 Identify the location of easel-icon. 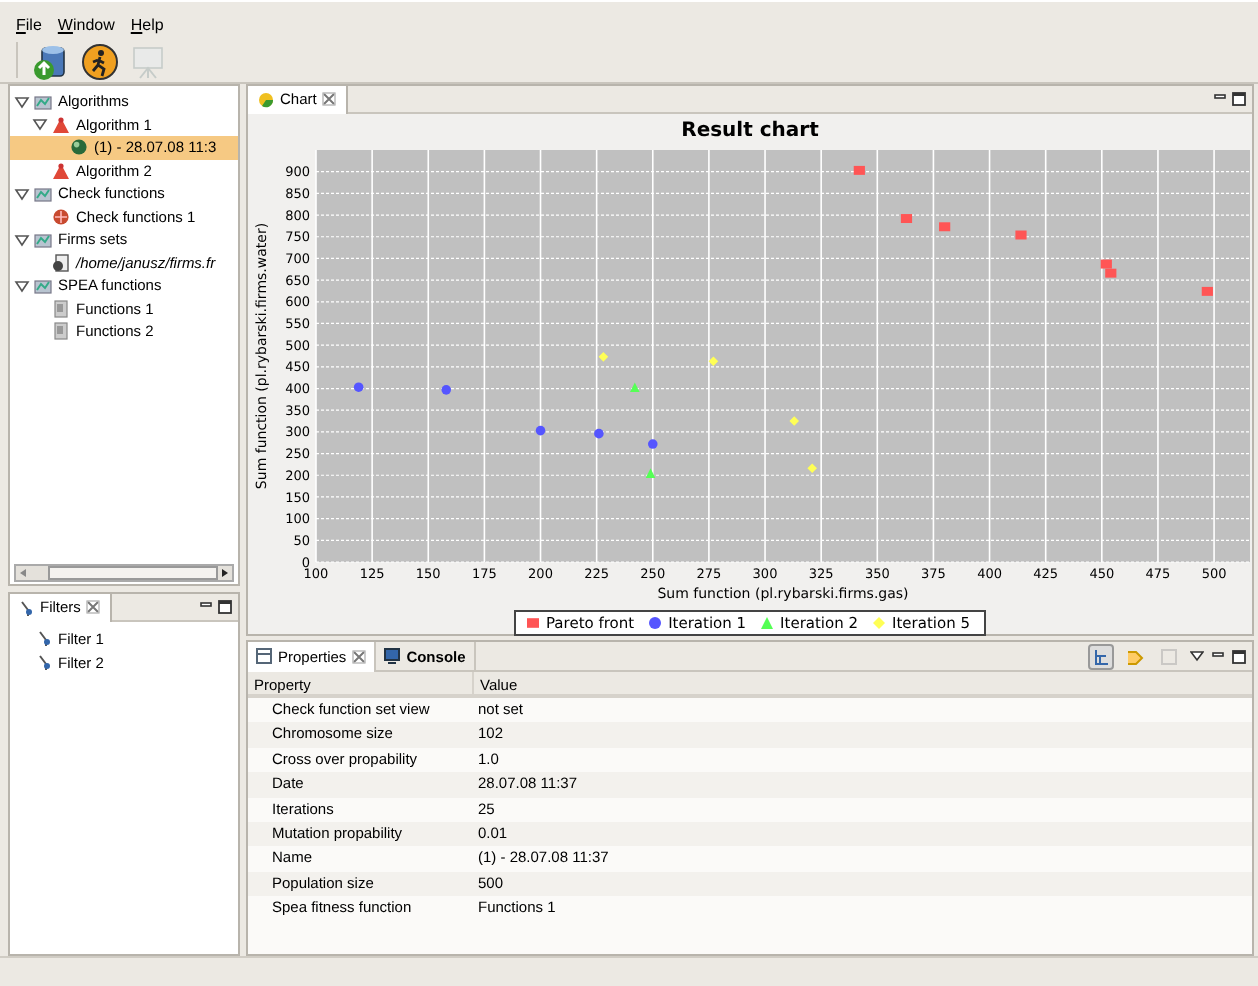
(148, 62).